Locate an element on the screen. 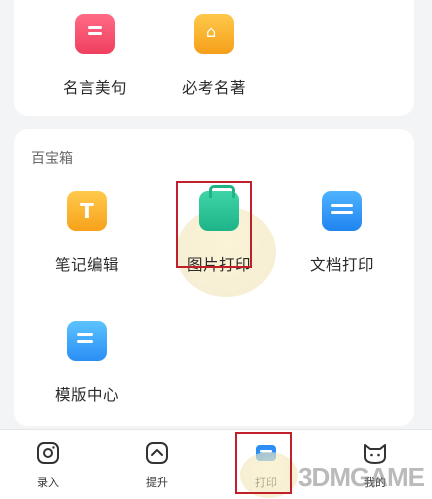 Image resolution: width=432 pixels, height=499 pixels. classics-tile: 必考名著 is located at coordinates (214, 69).